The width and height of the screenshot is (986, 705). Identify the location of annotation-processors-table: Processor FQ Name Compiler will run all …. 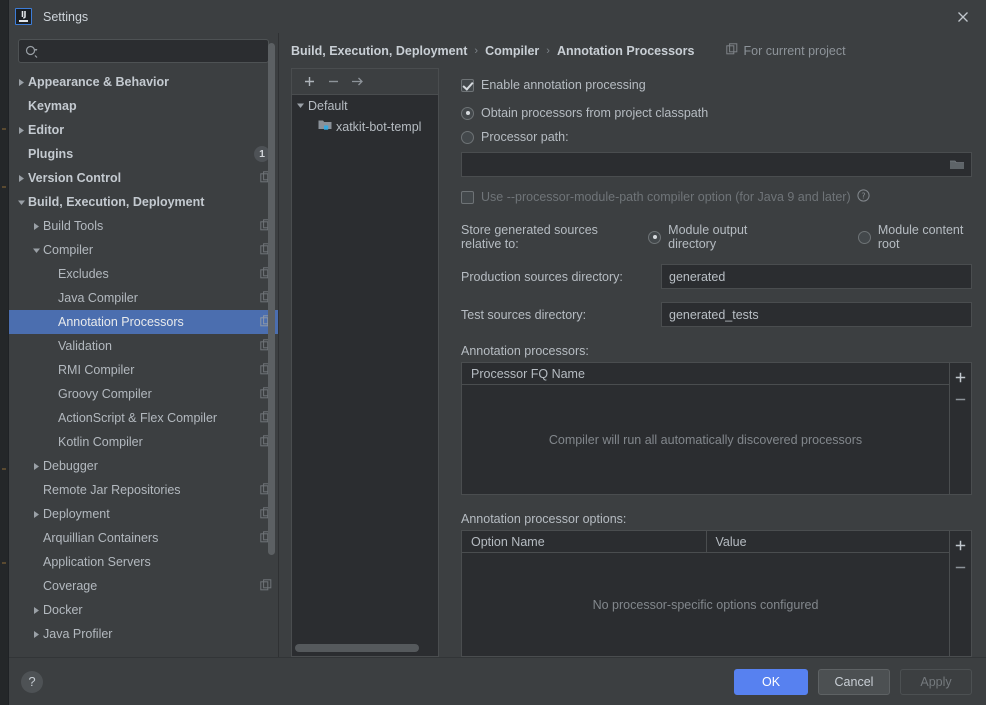
(716, 428).